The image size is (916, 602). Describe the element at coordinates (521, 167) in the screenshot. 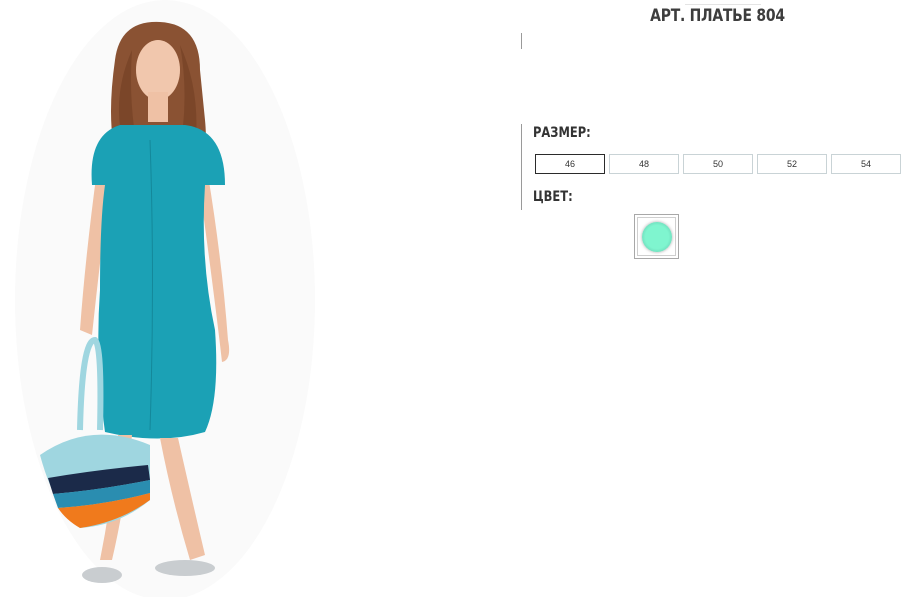

I see `vertical-divider-options` at that location.